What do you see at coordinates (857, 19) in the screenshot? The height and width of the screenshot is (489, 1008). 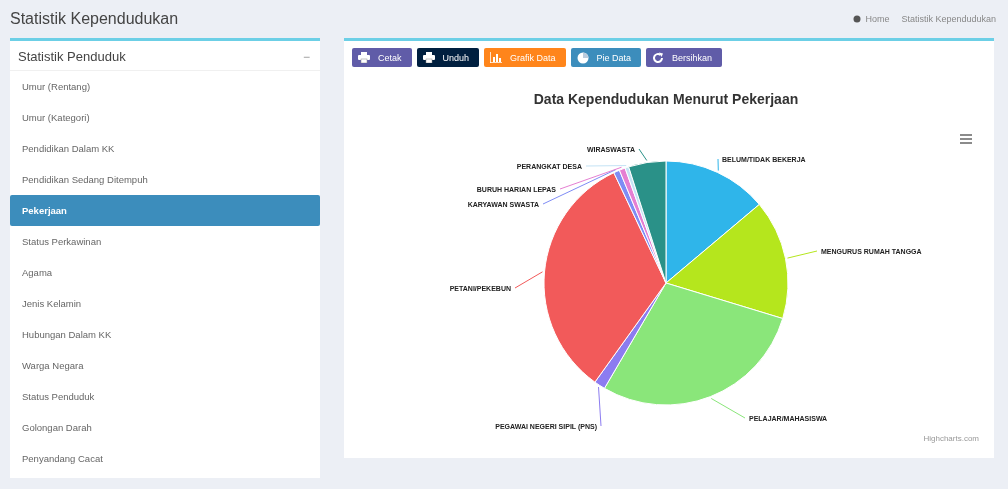 I see `dashboard-icon` at bounding box center [857, 19].